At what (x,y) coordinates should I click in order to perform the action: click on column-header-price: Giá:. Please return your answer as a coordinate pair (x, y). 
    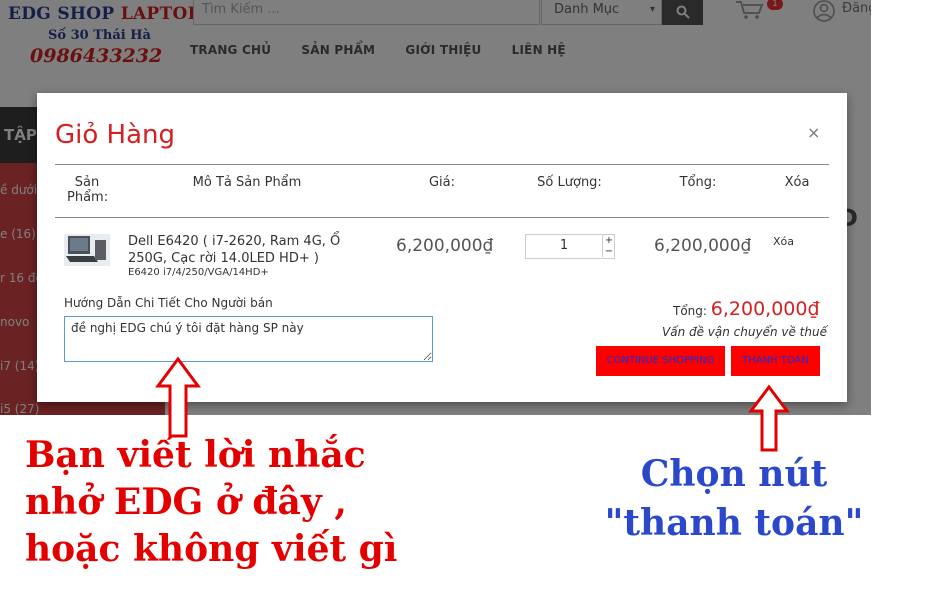
    Looking at the image, I should click on (442, 182).